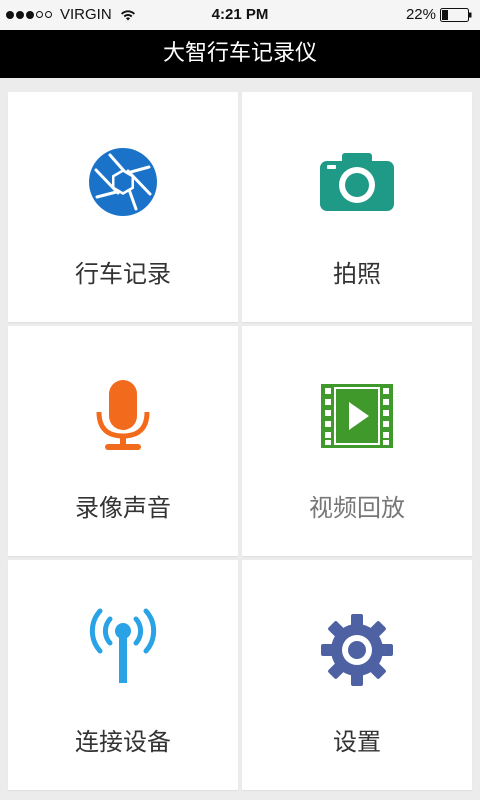  I want to click on video-play-icon, so click(357, 416).